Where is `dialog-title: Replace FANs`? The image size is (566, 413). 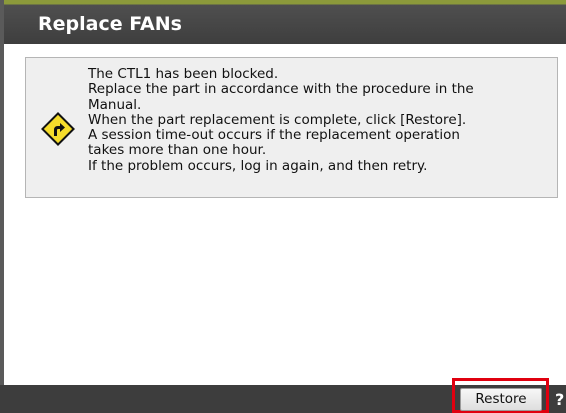 dialog-title: Replace FANs is located at coordinates (110, 24).